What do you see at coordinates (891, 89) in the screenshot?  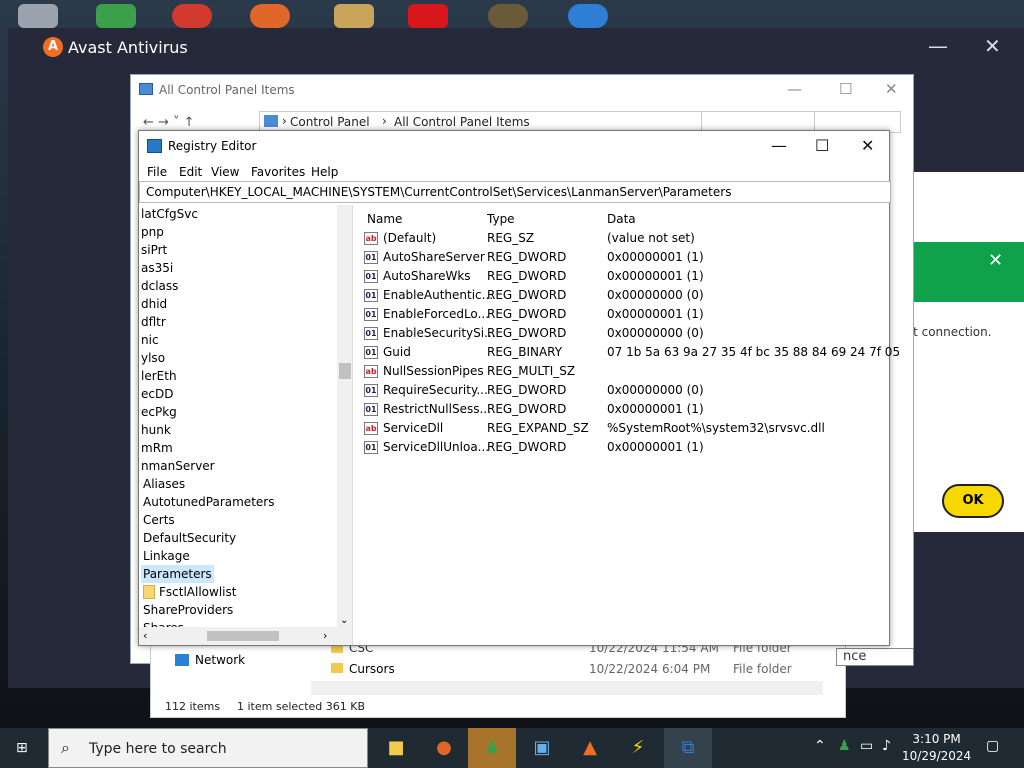 I see `cp-close-button: ✕` at bounding box center [891, 89].